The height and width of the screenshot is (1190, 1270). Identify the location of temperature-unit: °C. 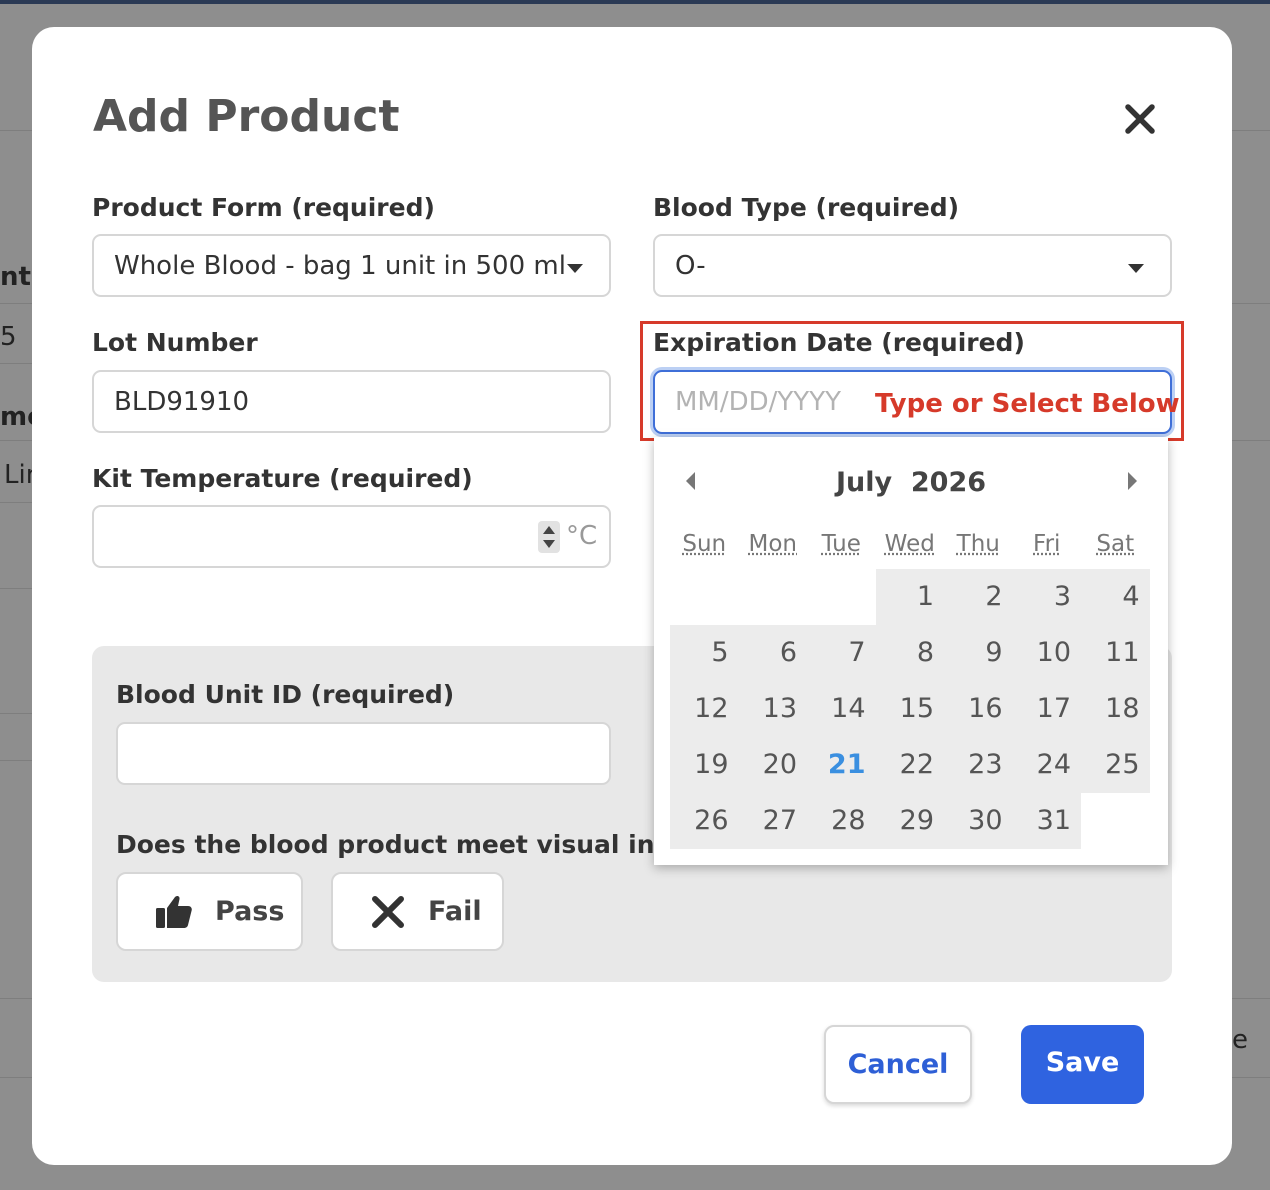
(582, 536).